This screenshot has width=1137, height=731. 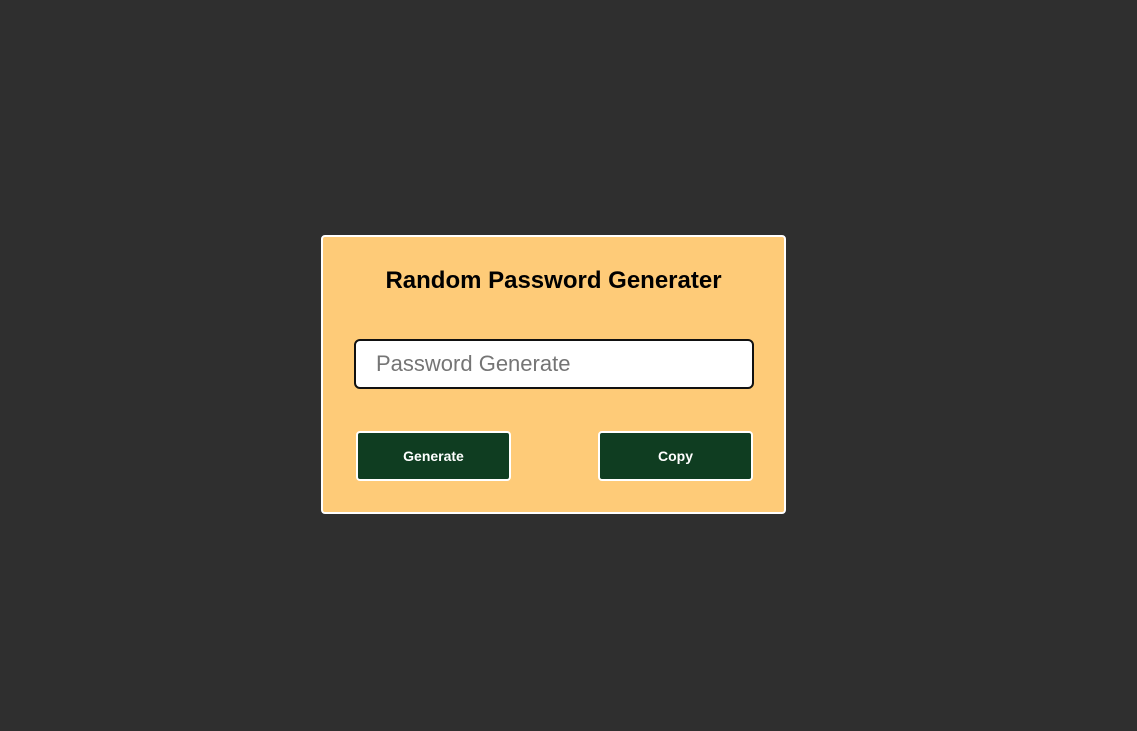 What do you see at coordinates (675, 456) in the screenshot?
I see `copy-button: Copy` at bounding box center [675, 456].